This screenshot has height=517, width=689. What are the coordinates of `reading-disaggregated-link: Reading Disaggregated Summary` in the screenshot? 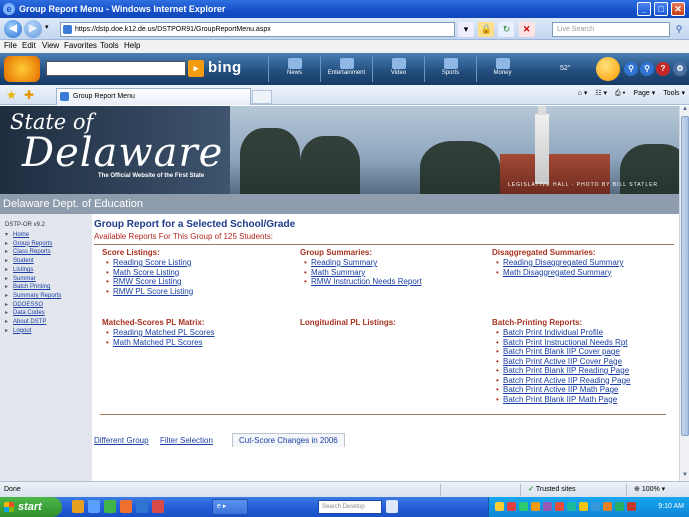 It's located at (560, 263).